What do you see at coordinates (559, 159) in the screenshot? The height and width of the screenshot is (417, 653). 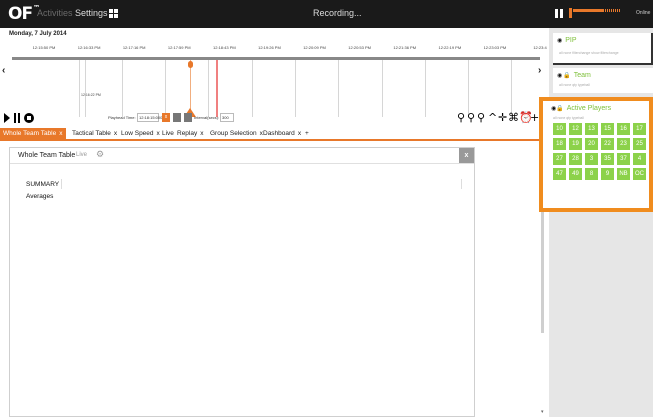 I see `player-chip: 27` at bounding box center [559, 159].